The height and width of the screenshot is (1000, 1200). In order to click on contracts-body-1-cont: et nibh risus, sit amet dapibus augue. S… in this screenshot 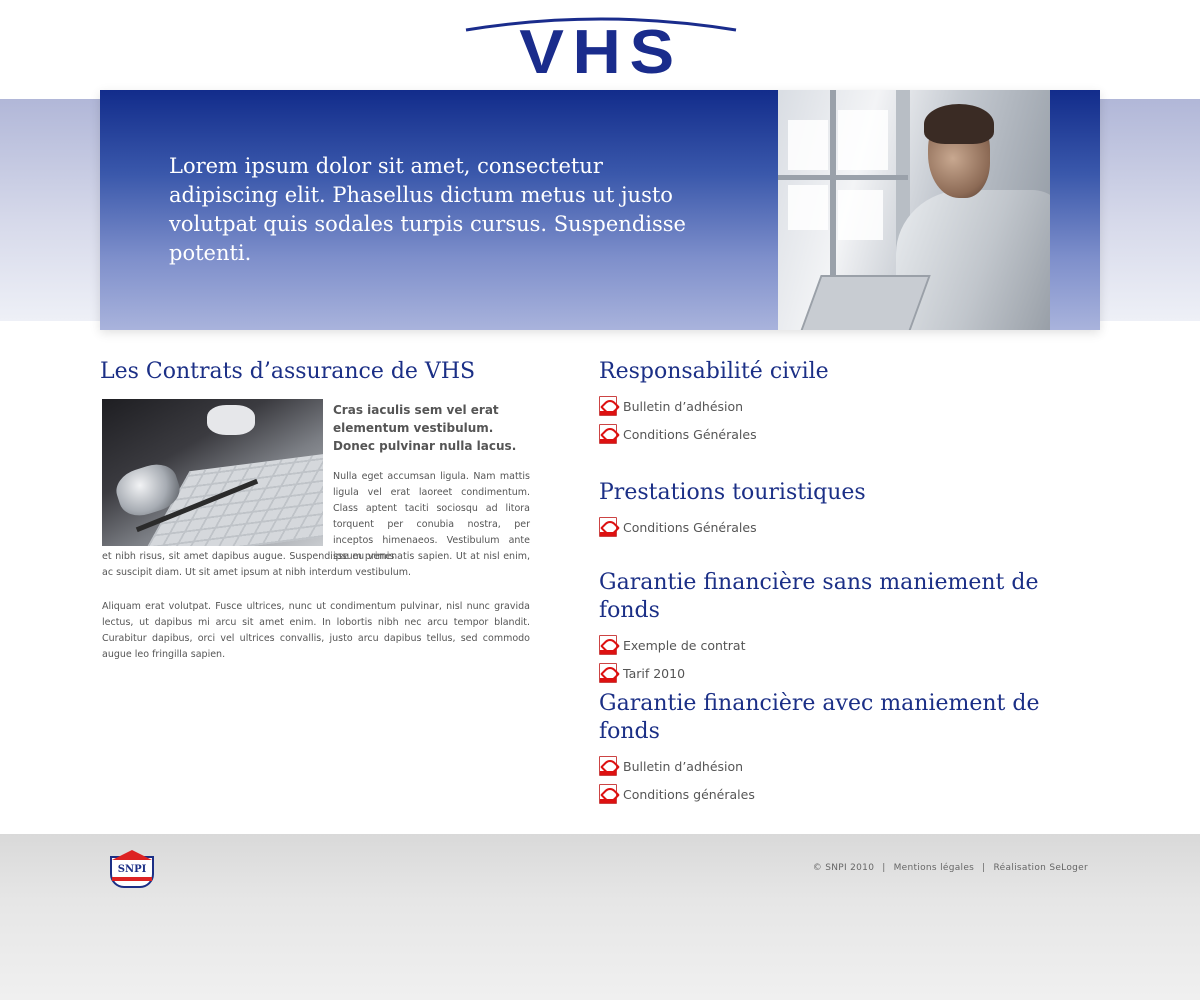, I will do `click(316, 564)`.